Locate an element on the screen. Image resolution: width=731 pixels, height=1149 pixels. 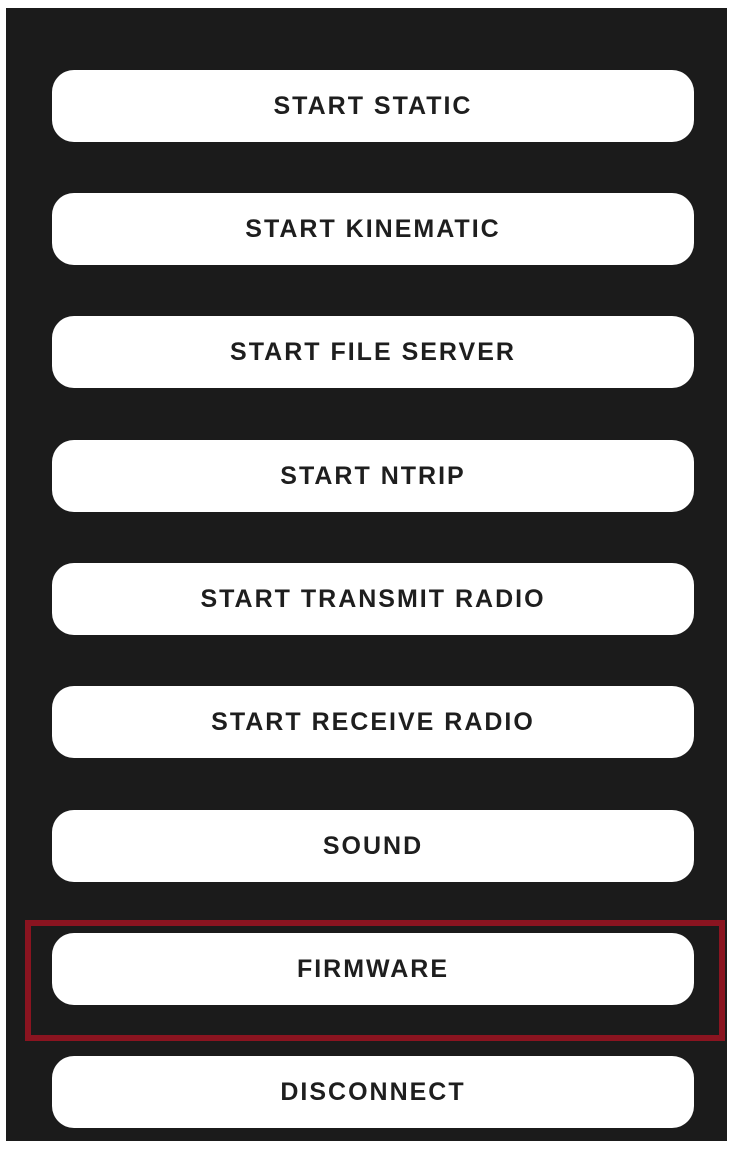
sound-button: SOUND is located at coordinates (373, 846).